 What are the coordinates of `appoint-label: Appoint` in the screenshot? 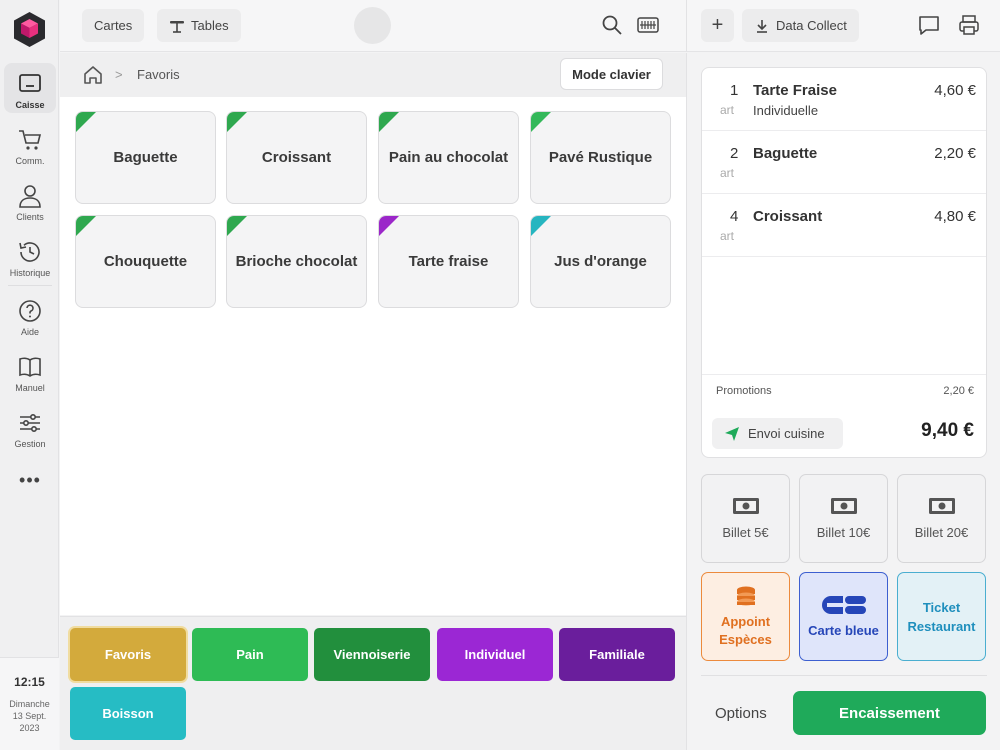 It's located at (745, 621).